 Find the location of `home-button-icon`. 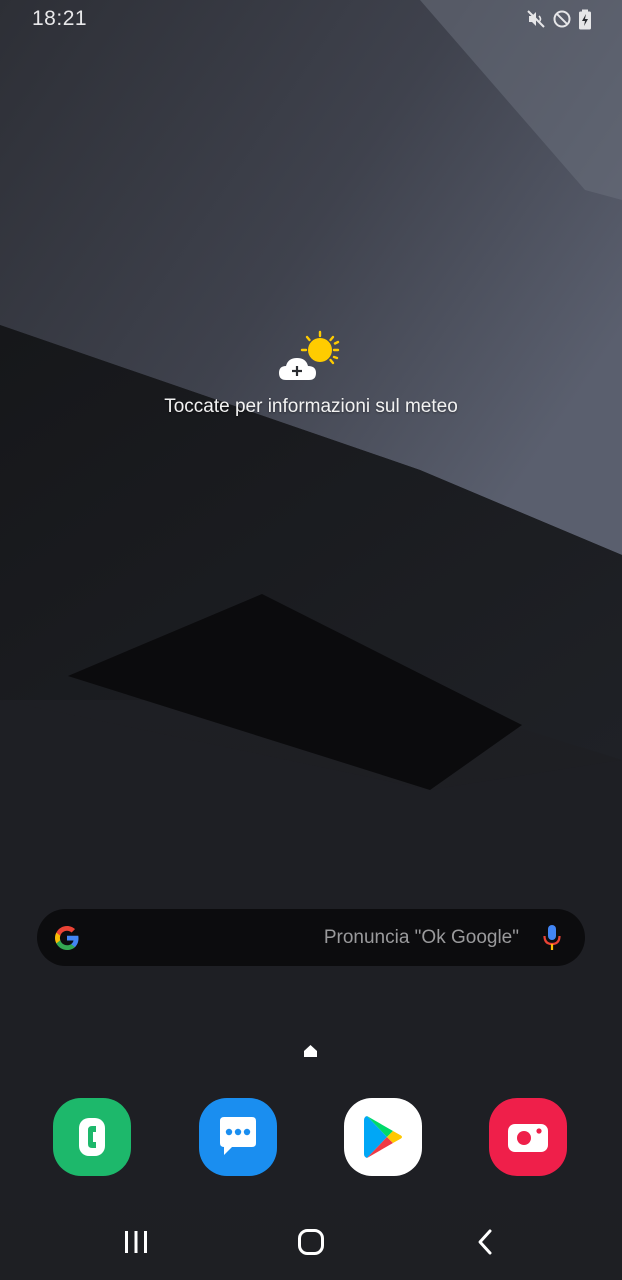

home-button-icon is located at coordinates (311, 1242).